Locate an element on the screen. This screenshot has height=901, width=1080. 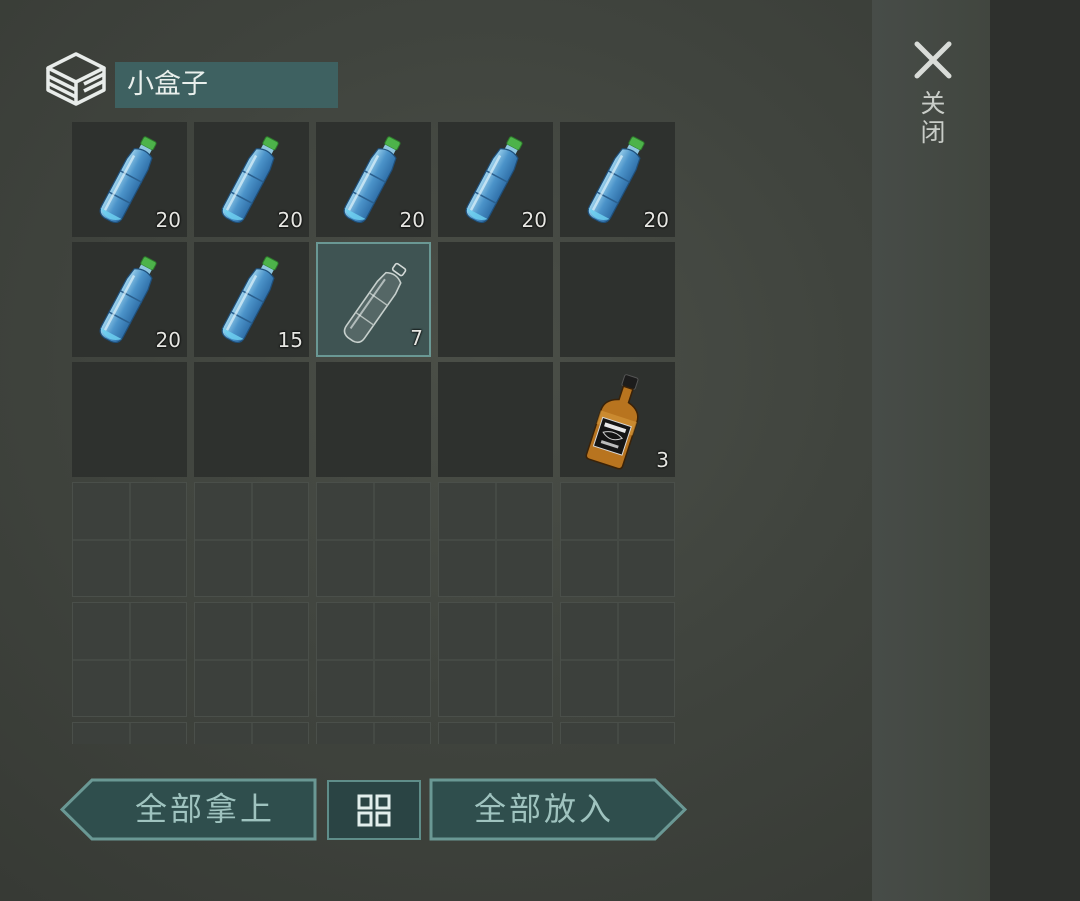
take-all-button: 全部拿上 is located at coordinates (189, 809).